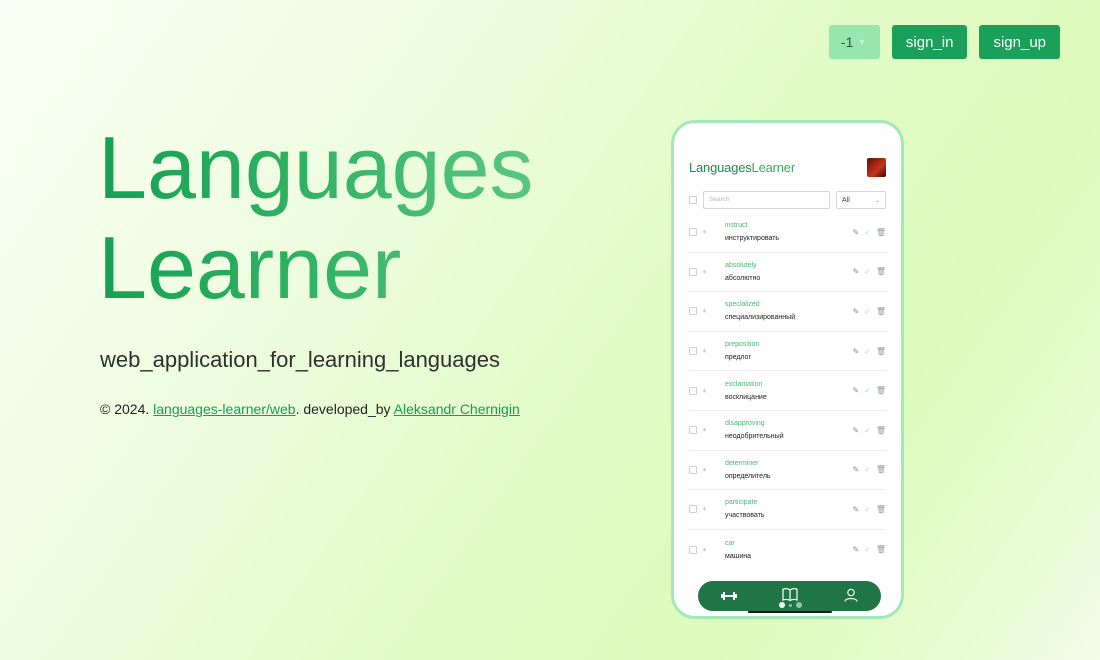 The height and width of the screenshot is (660, 1100). What do you see at coordinates (783, 272) in the screenshot?
I see `word-text: absolutely абсолютно` at bounding box center [783, 272].